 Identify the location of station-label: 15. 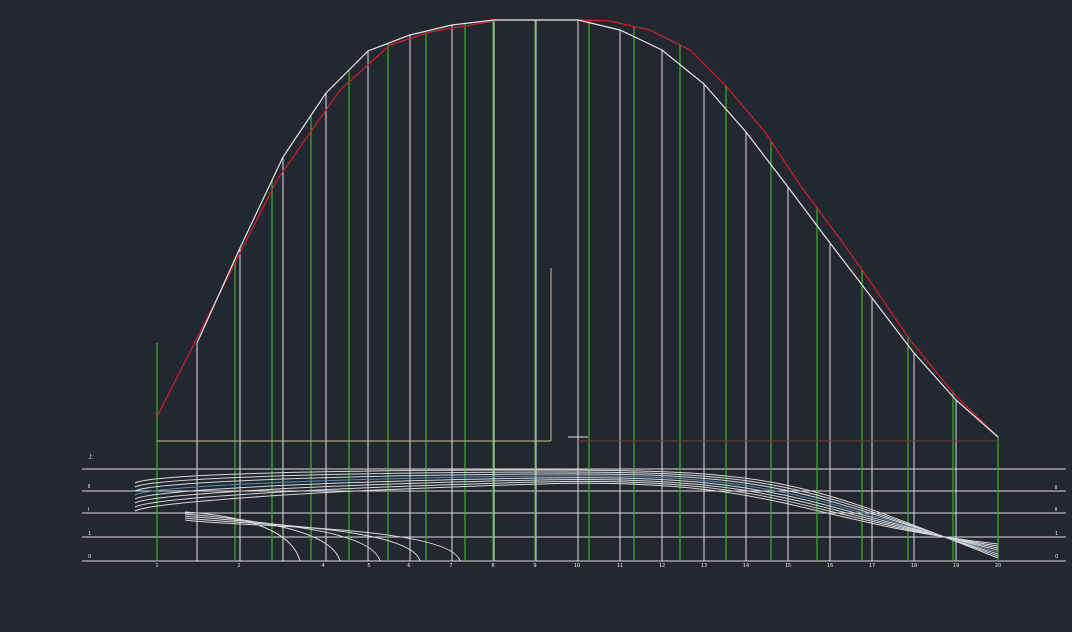
(788, 566).